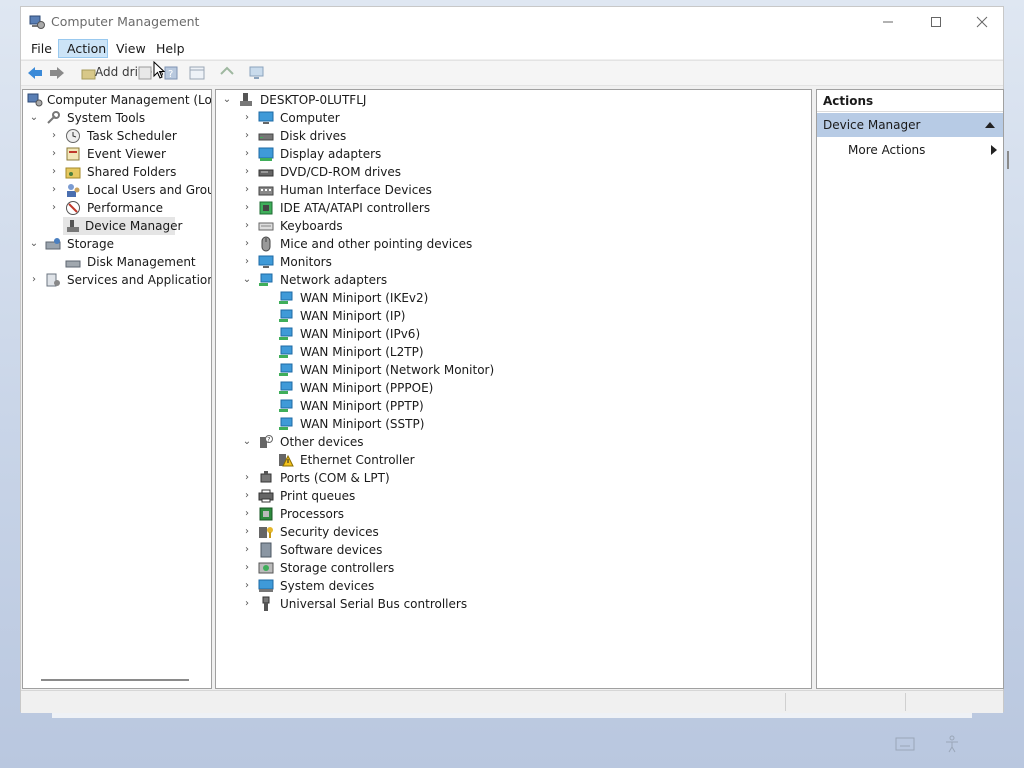 The height and width of the screenshot is (768, 1024). I want to click on close-icon, so click(982, 22).